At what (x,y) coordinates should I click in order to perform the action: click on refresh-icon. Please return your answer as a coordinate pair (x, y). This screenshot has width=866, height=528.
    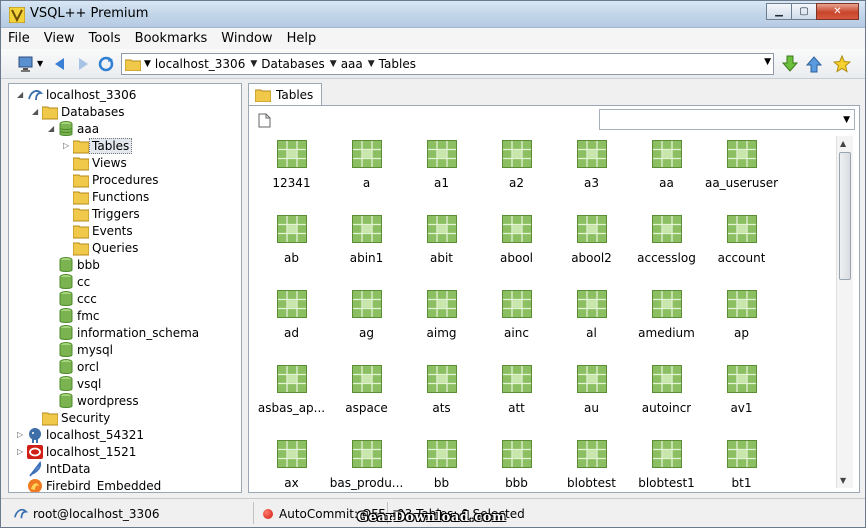
    Looking at the image, I should click on (106, 64).